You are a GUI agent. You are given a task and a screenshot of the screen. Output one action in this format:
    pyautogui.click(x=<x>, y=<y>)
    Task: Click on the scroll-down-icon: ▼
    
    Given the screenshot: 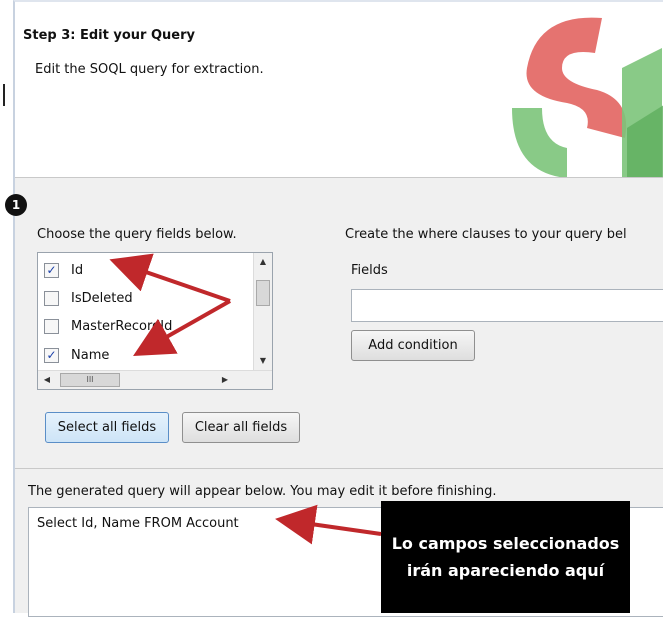 What is the action you would take?
    pyautogui.click(x=263, y=361)
    